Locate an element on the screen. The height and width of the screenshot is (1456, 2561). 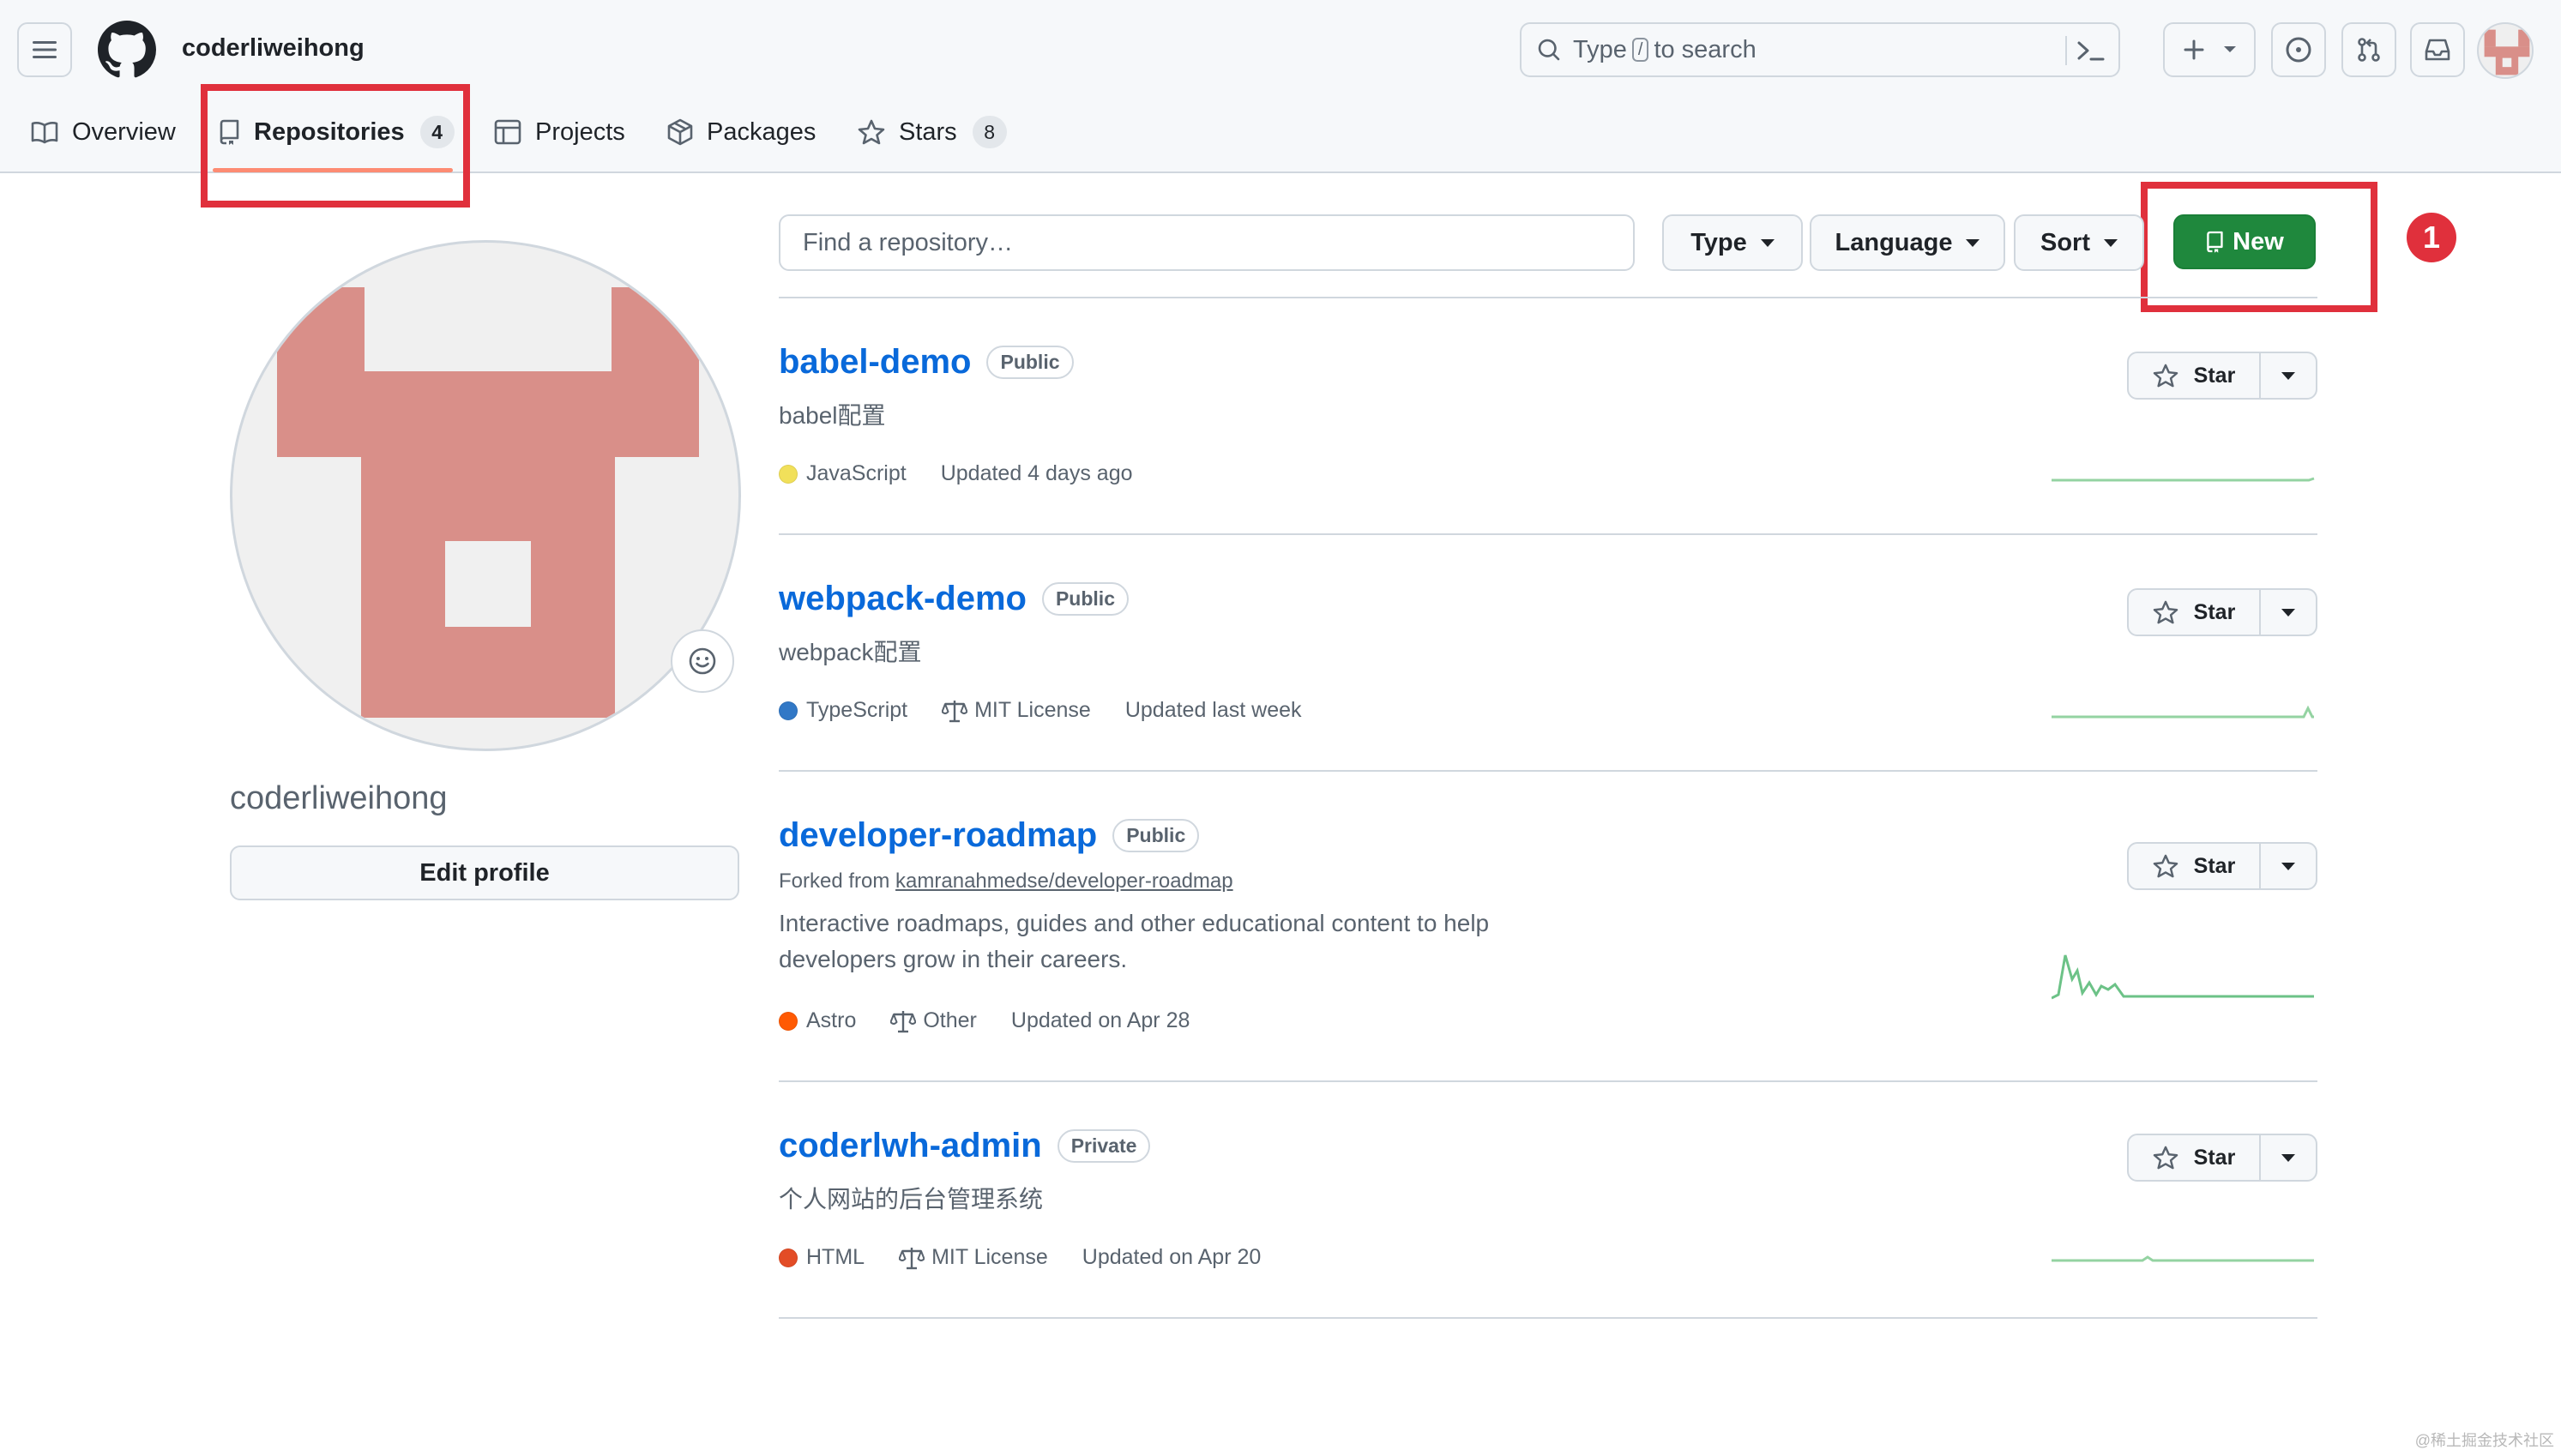
repo-name-link: developer-roadmap is located at coordinates (938, 836).